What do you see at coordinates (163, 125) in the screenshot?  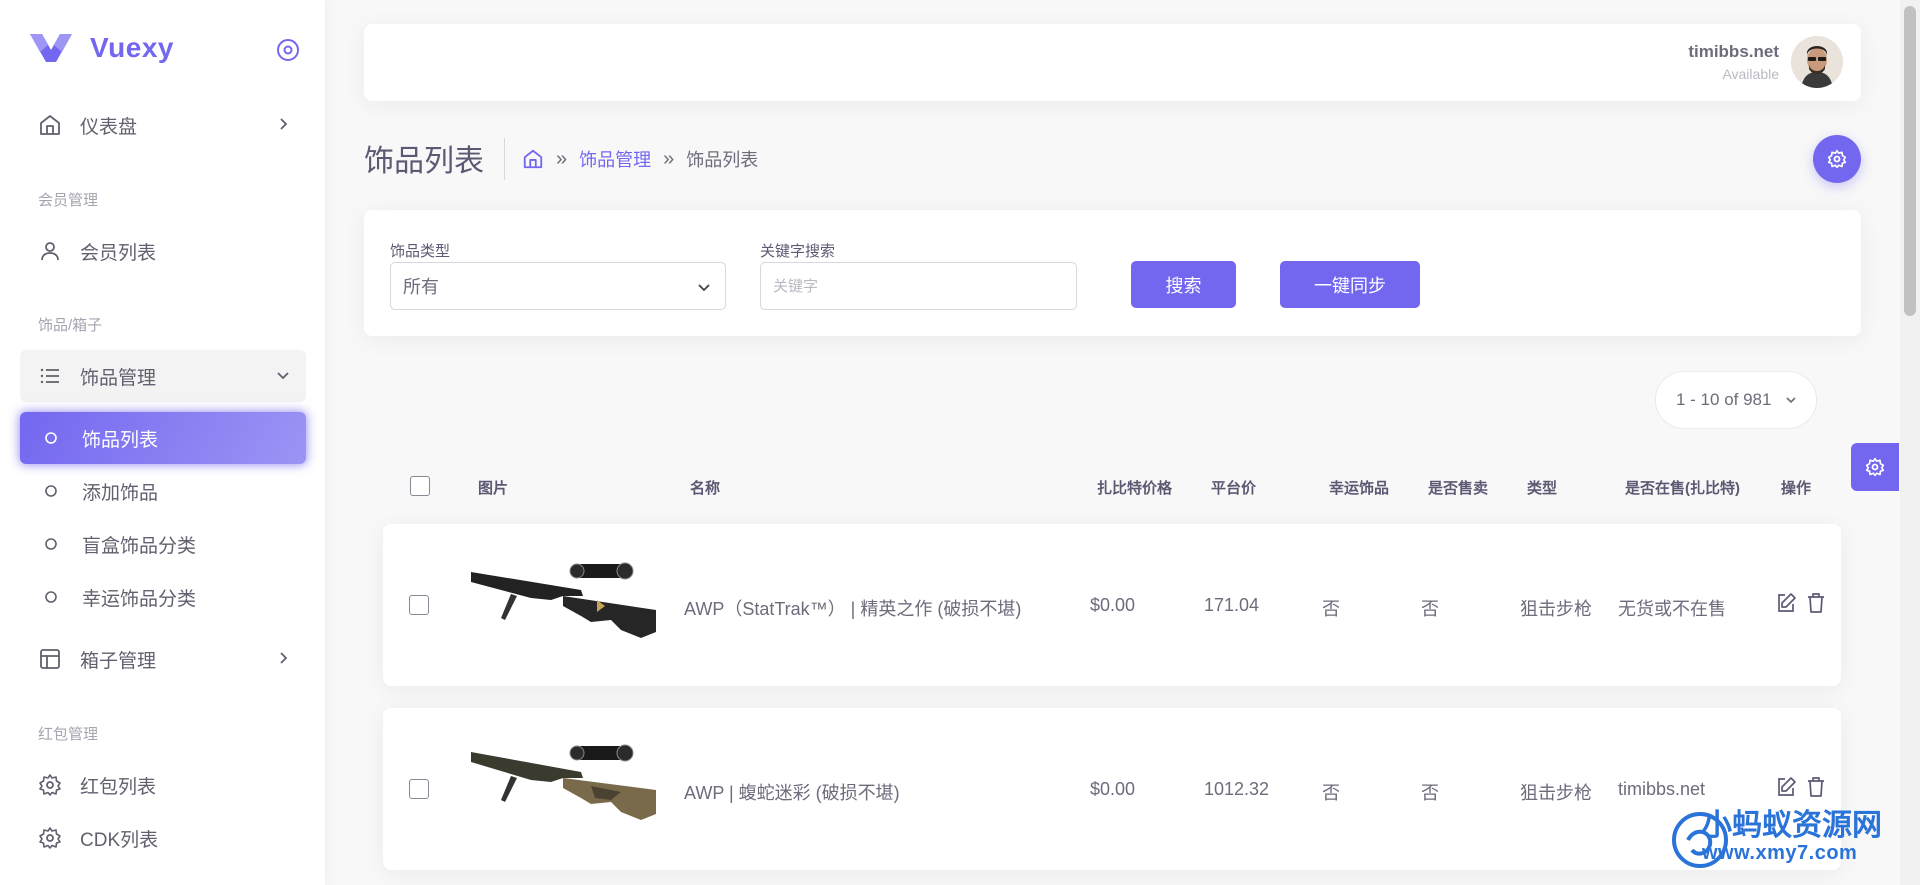 I see `sidebar-item-dashboard: 仪表盘` at bounding box center [163, 125].